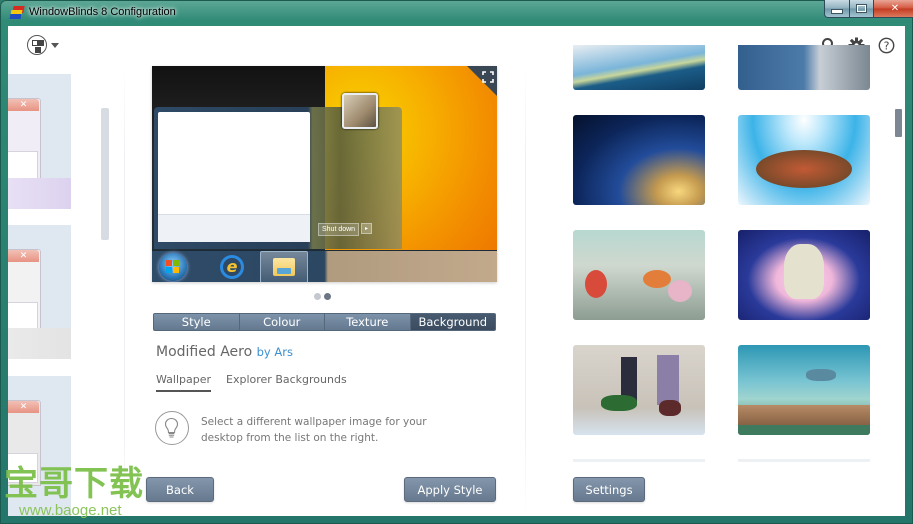 This screenshot has height=524, width=913. What do you see at coordinates (322, 296) in the screenshot?
I see `preview-pager` at bounding box center [322, 296].